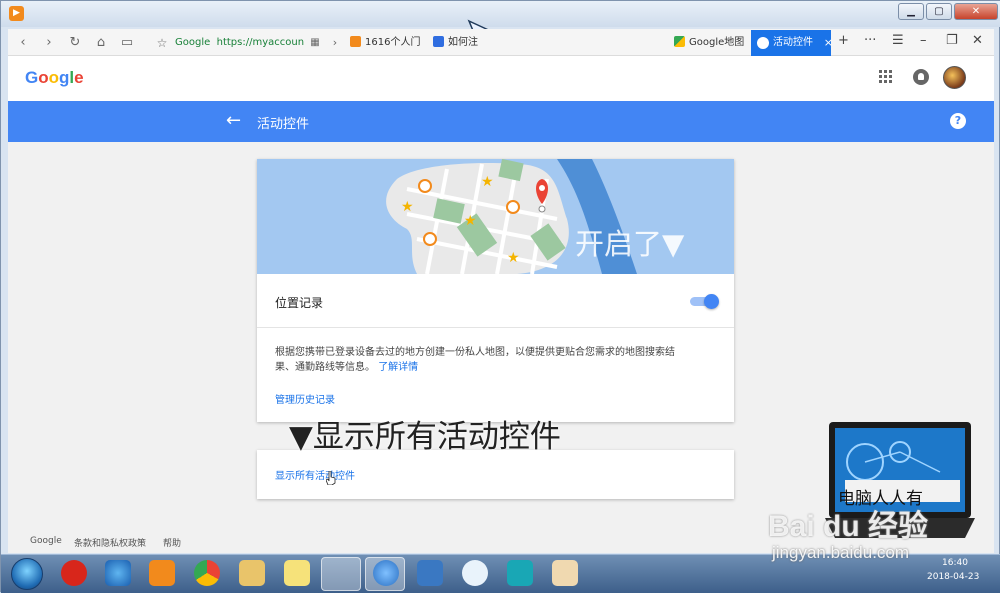 This screenshot has height=593, width=1000. I want to click on overlay-caption-opened: 开启了▼, so click(630, 244).